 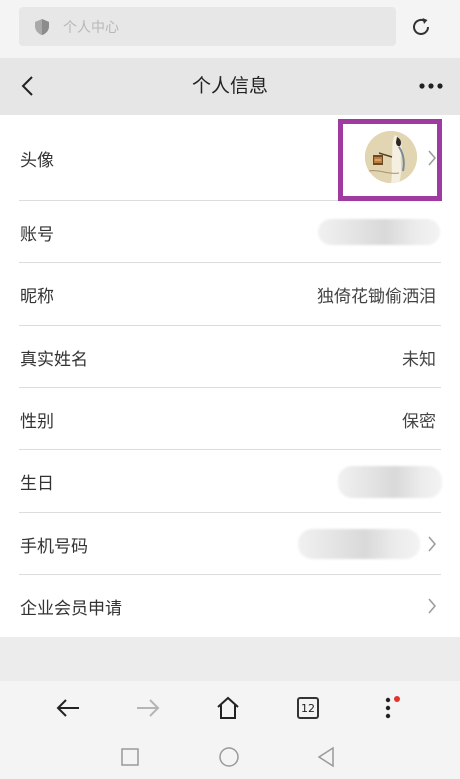 What do you see at coordinates (37, 421) in the screenshot?
I see `gender-label: 性别` at bounding box center [37, 421].